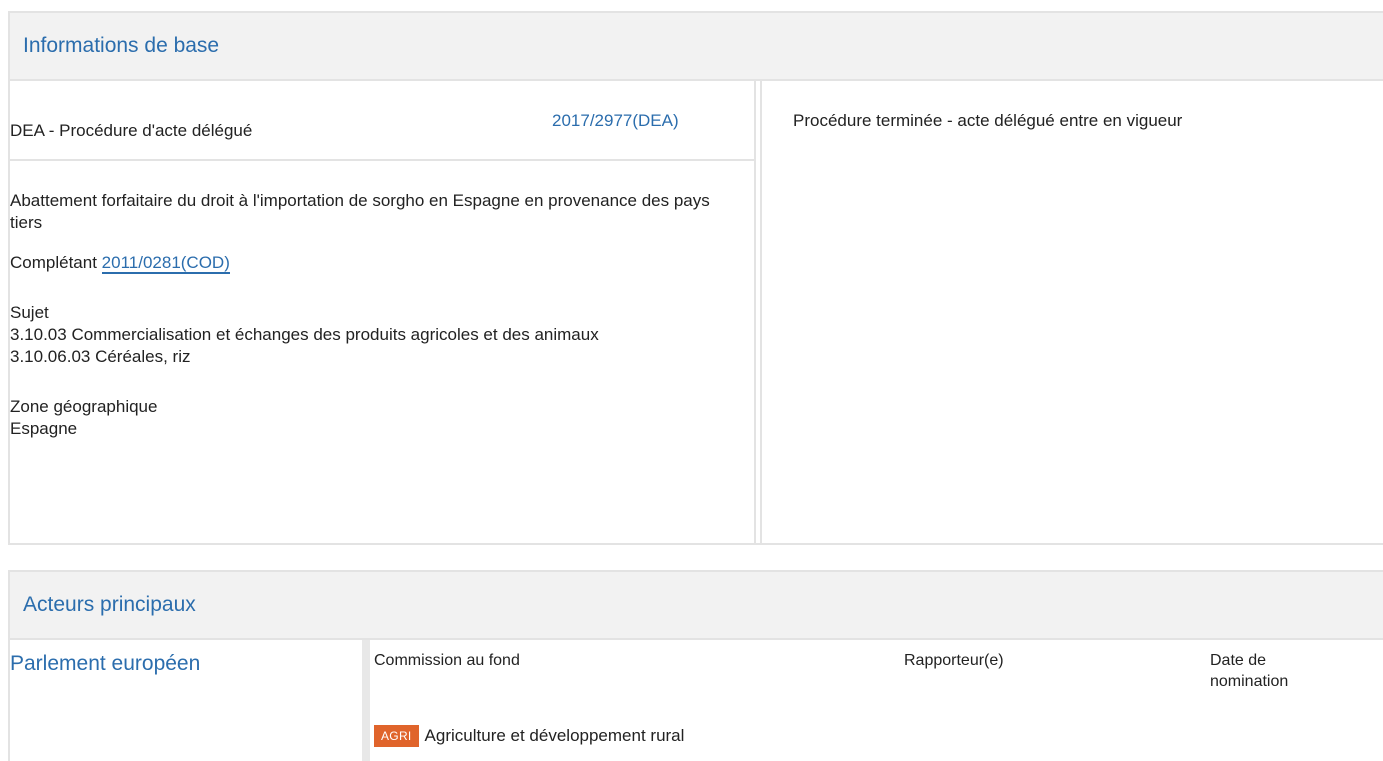 The height and width of the screenshot is (761, 1383). Describe the element at coordinates (696, 47) in the screenshot. I see `basic-info-header: Informations de base` at that location.